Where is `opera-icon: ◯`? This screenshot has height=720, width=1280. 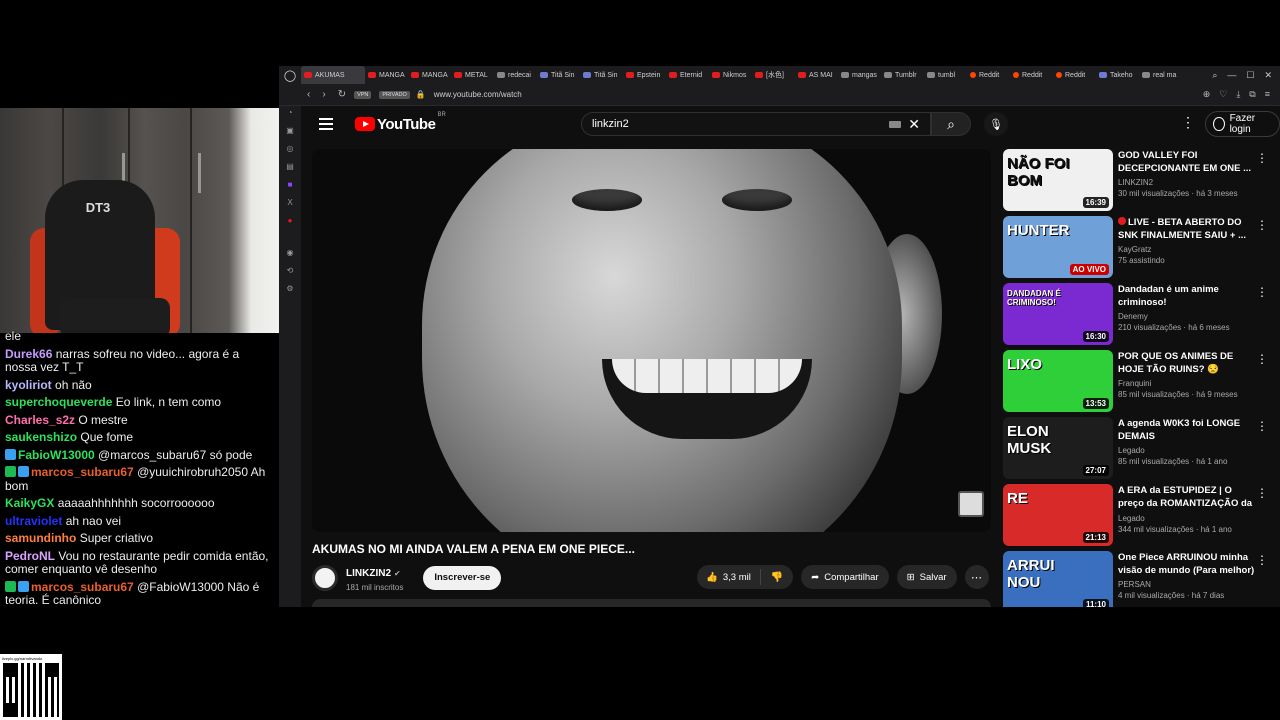 opera-icon: ◯ is located at coordinates (290, 75).